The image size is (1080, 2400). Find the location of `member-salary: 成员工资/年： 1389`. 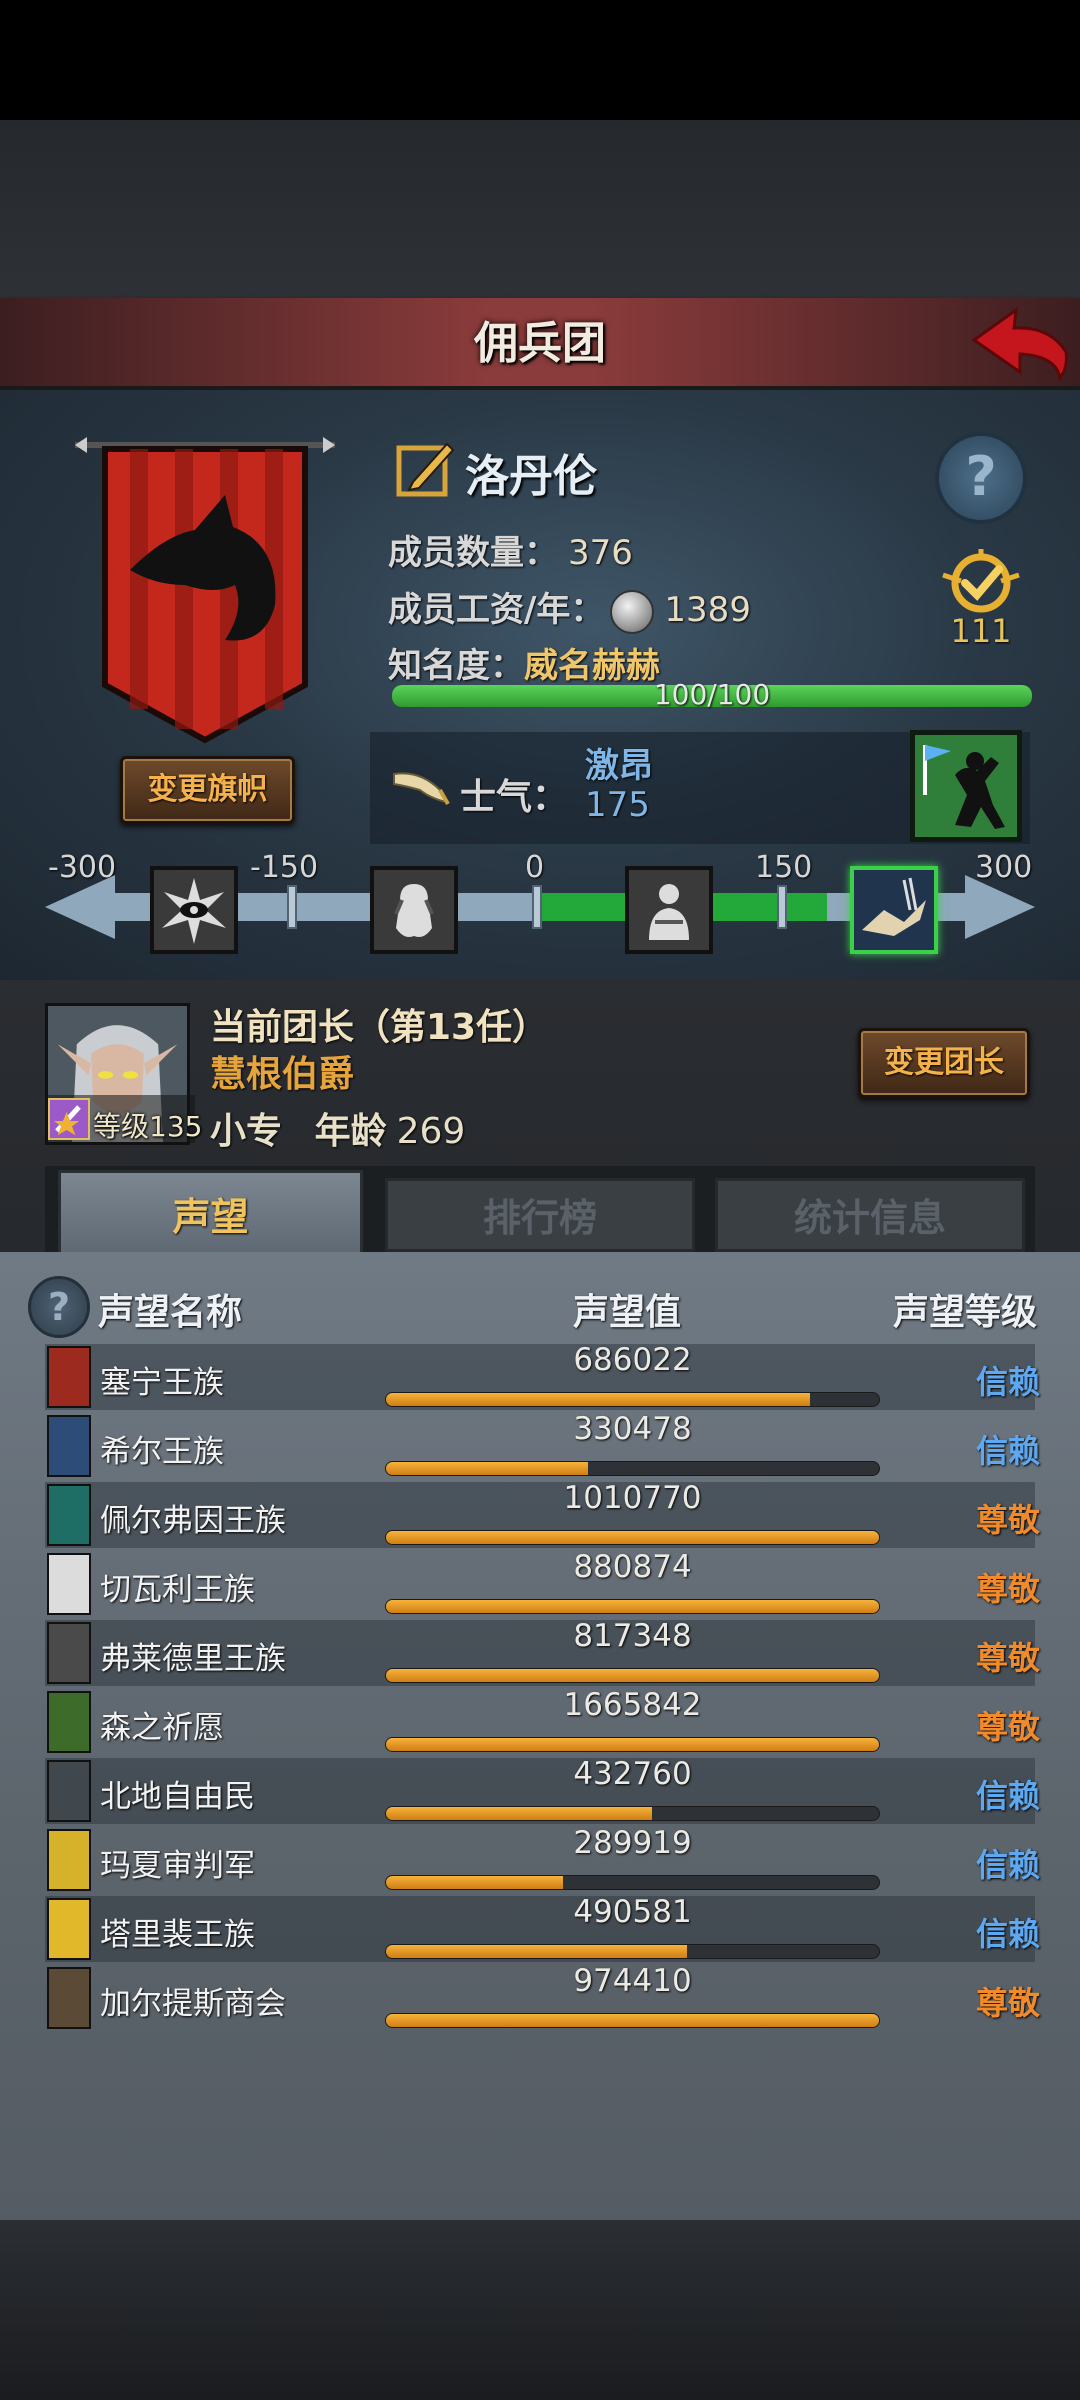

member-salary: 成员工资/年： 1389 is located at coordinates (569, 608).